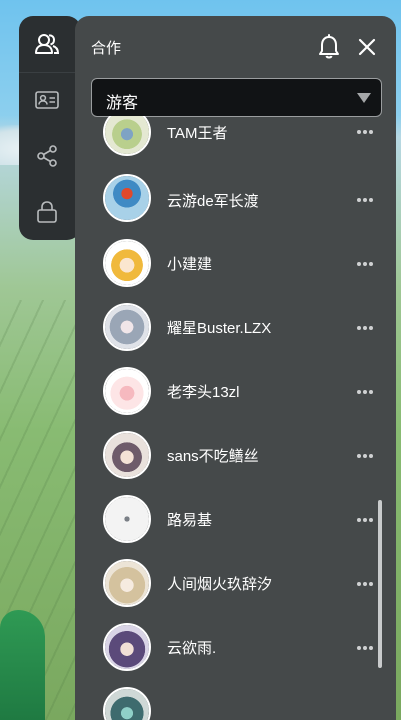 This screenshot has width=401, height=720. What do you see at coordinates (192, 648) in the screenshot?
I see `player-name: 云欲雨.` at bounding box center [192, 648].